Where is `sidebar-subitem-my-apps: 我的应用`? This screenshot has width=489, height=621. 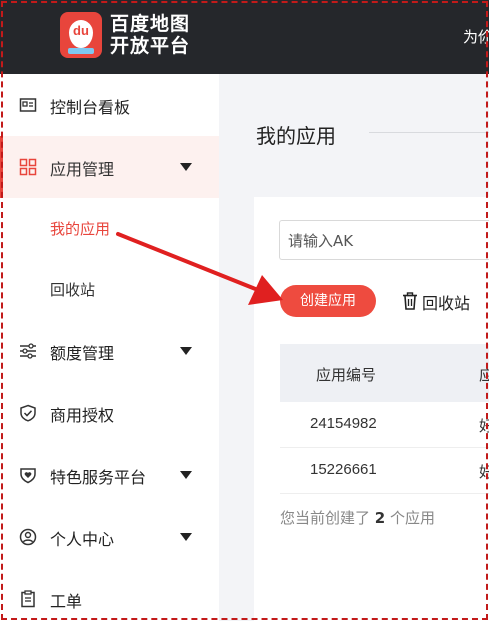
sidebar-subitem-my-apps: 我的应用 is located at coordinates (109, 228).